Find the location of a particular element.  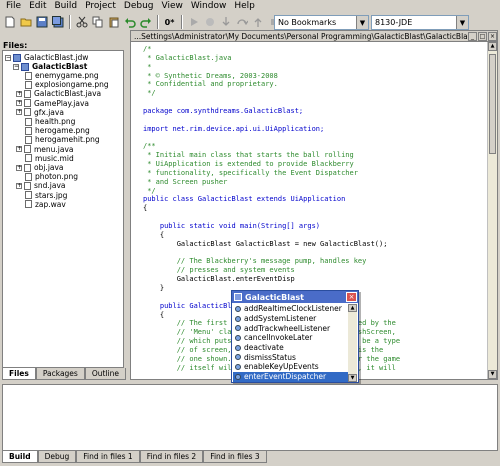

save-all-icon is located at coordinates (57, 22).